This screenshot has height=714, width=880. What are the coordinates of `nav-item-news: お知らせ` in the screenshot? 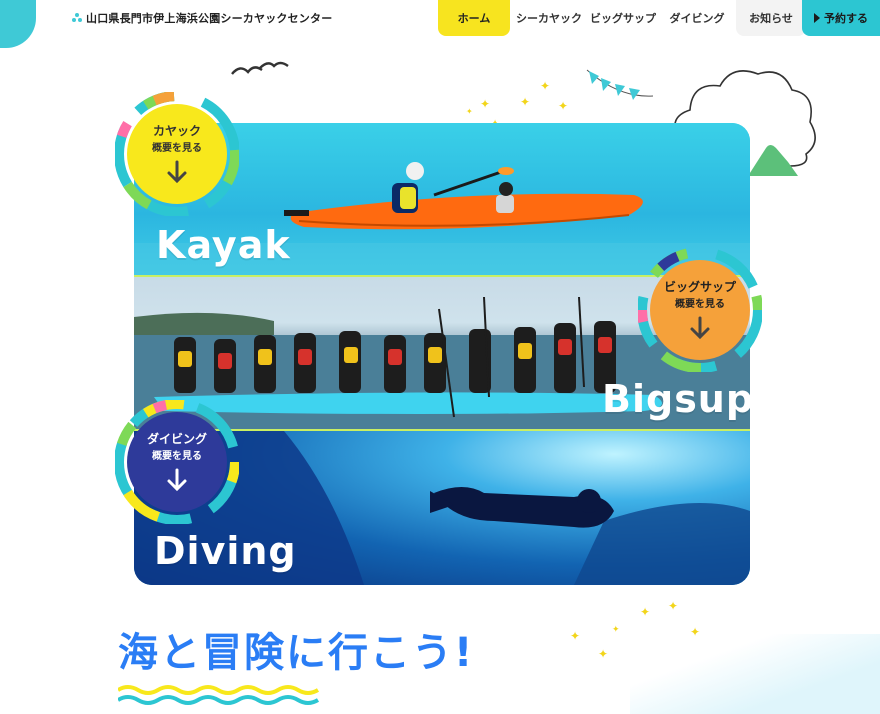 It's located at (771, 18).